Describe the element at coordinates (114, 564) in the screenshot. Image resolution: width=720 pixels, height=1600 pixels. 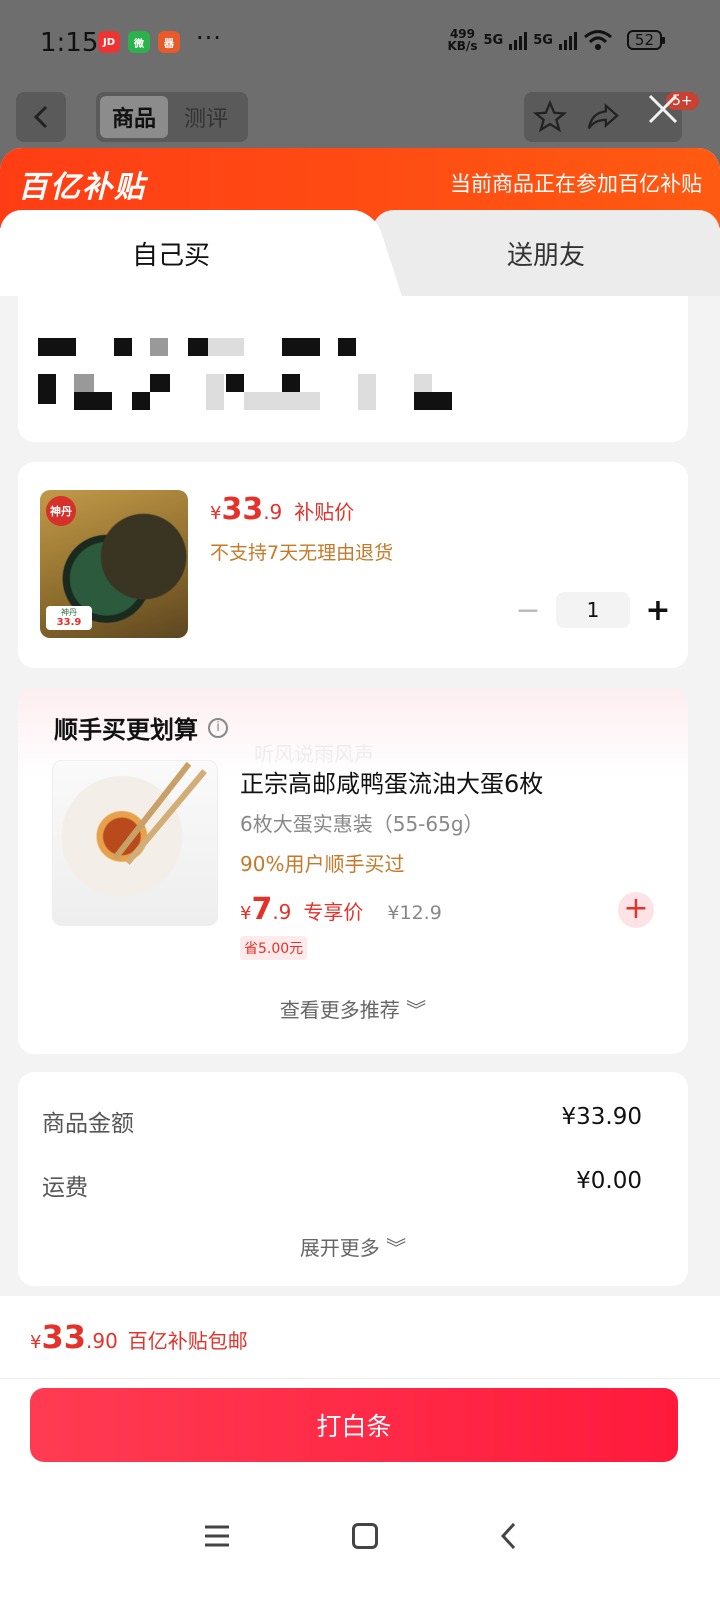
I see `product-image: 神丹 神丹 33.9` at that location.